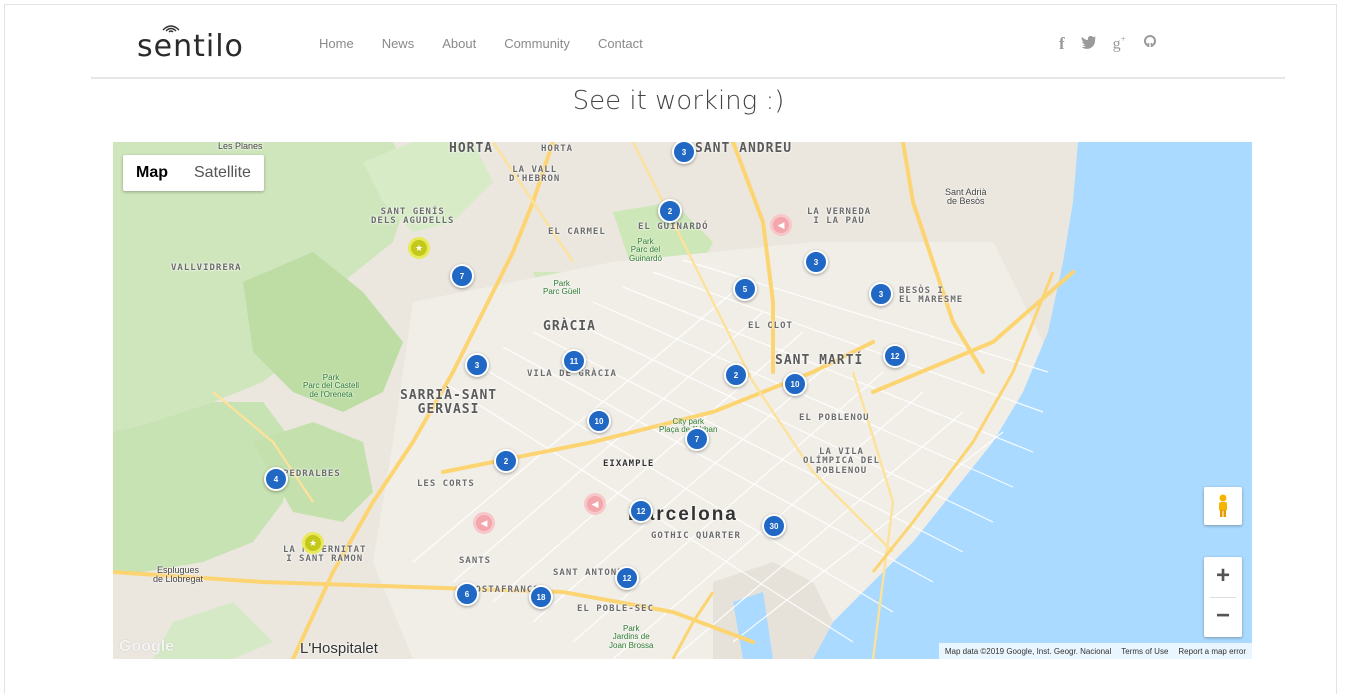  I want to click on pegman-icon, so click(1223, 505).